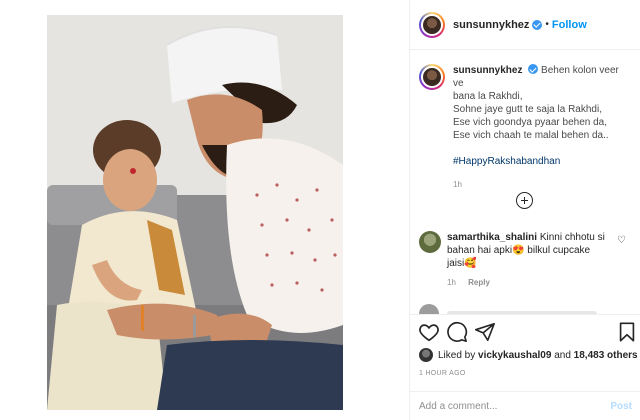 This screenshot has height=420, width=640. I want to click on likes-count: 18,483 others, so click(606, 355).